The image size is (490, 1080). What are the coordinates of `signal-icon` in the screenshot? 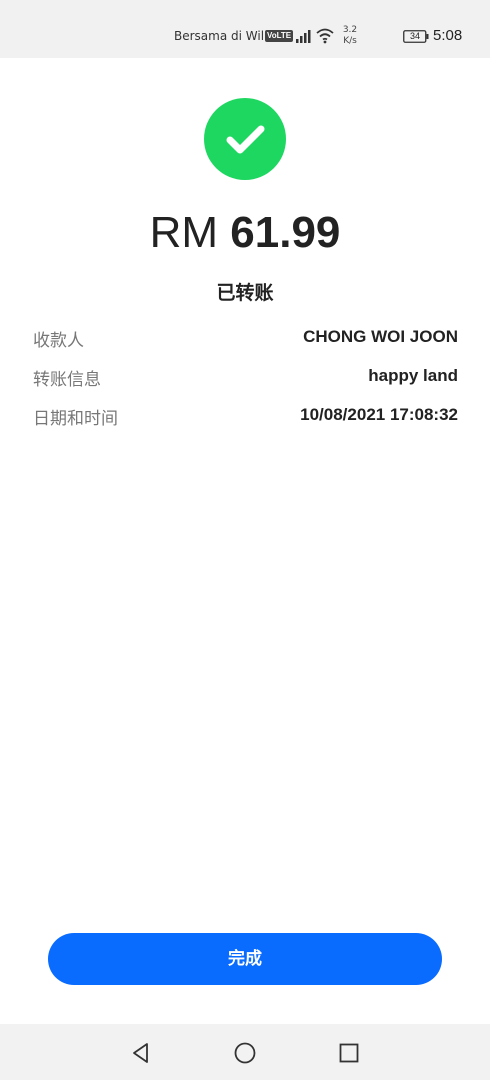 It's located at (303, 36).